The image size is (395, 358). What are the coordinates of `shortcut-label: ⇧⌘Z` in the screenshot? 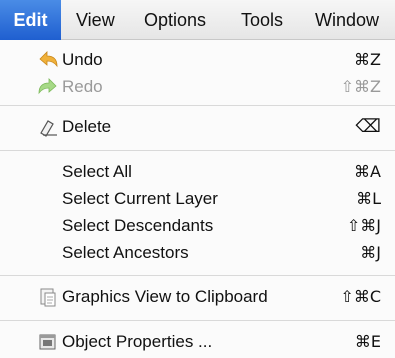 It's located at (360, 86).